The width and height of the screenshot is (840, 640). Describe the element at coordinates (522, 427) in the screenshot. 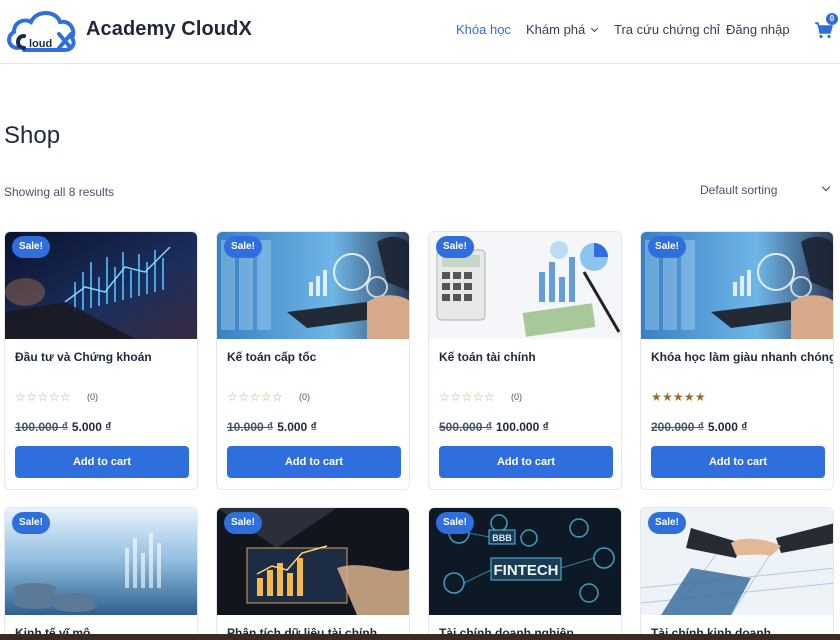

I see `sale-price: 100.000 ₫` at that location.